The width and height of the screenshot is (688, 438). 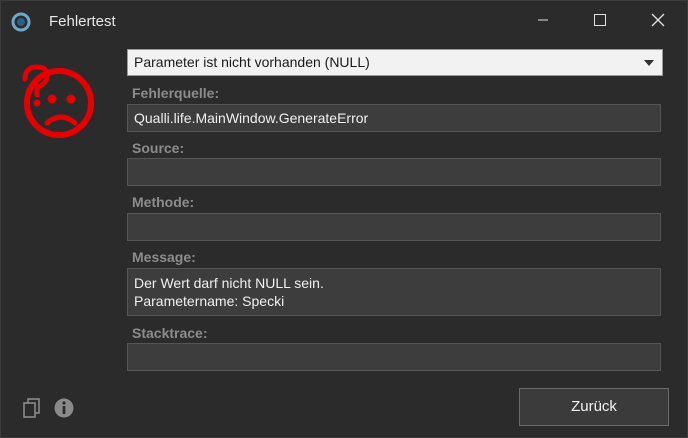 What do you see at coordinates (394, 227) in the screenshot?
I see `methode-field` at bounding box center [394, 227].